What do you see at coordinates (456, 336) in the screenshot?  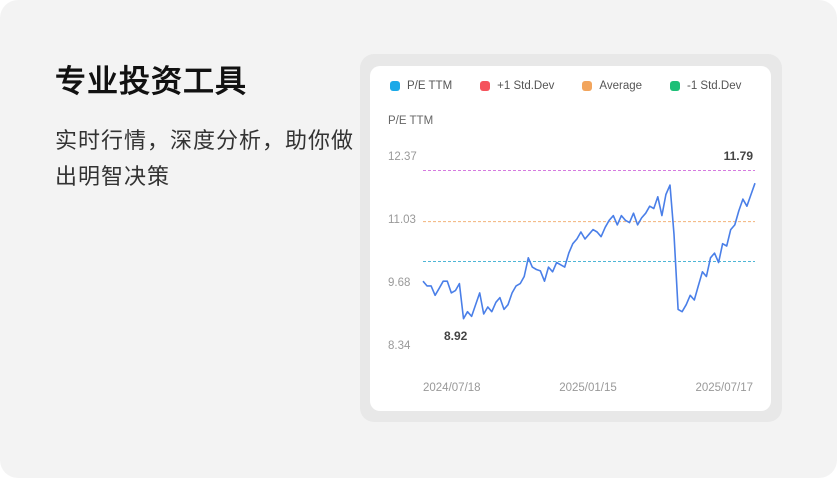 I see `min-value-label: 8.92` at bounding box center [456, 336].